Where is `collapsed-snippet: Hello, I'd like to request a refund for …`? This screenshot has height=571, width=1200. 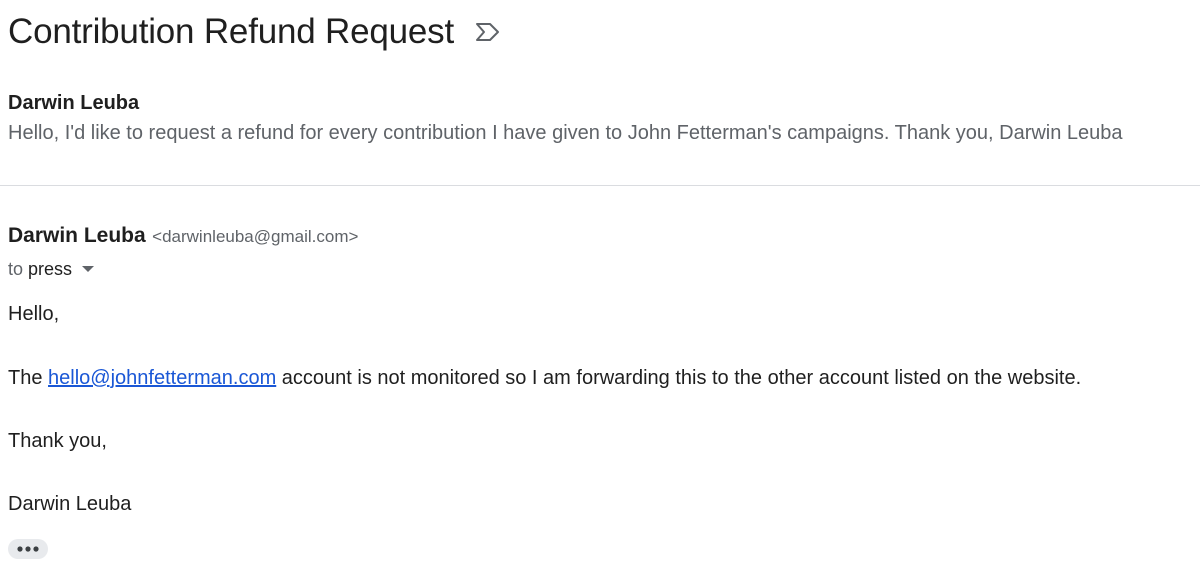
collapsed-snippet: Hello, I'd like to request a refund for … is located at coordinates (565, 133).